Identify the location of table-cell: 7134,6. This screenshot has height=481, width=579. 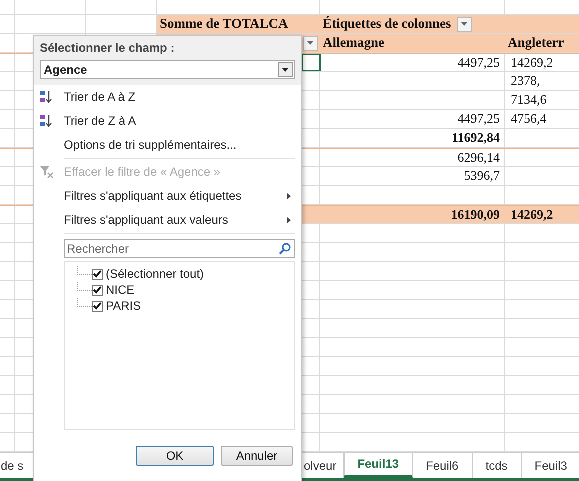
(529, 100).